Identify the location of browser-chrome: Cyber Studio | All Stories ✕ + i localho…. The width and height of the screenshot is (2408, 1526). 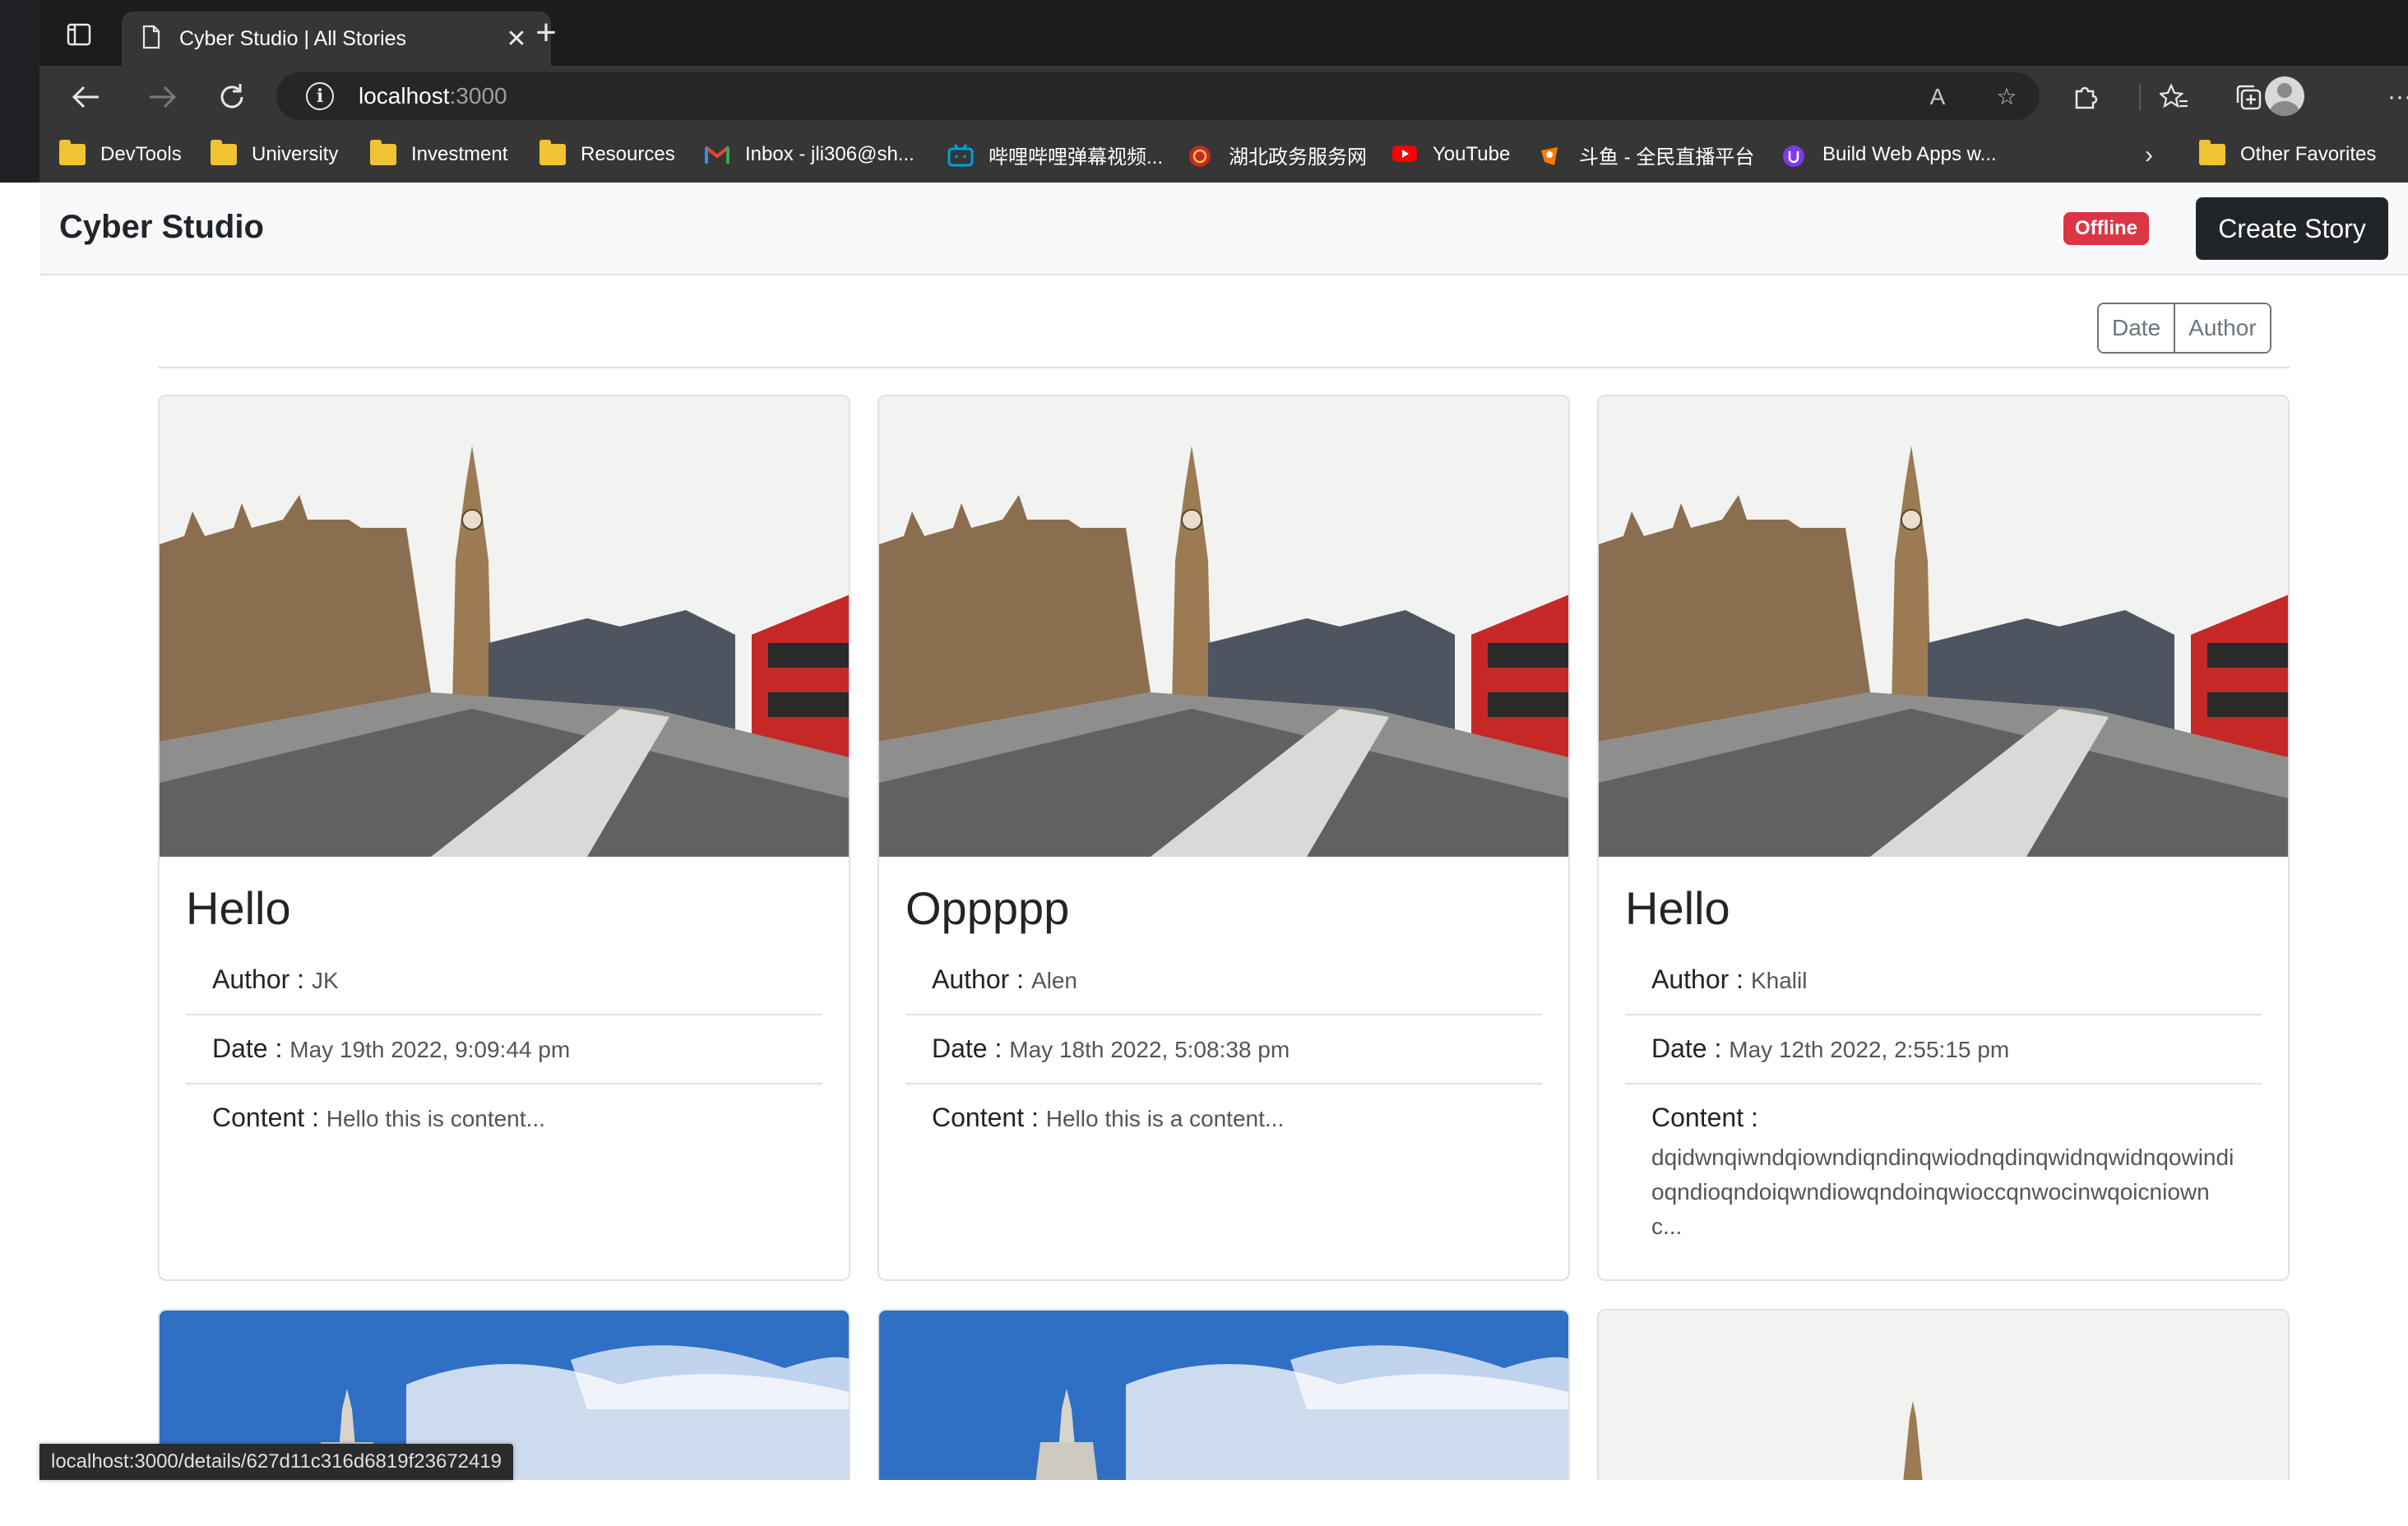
(1223, 91).